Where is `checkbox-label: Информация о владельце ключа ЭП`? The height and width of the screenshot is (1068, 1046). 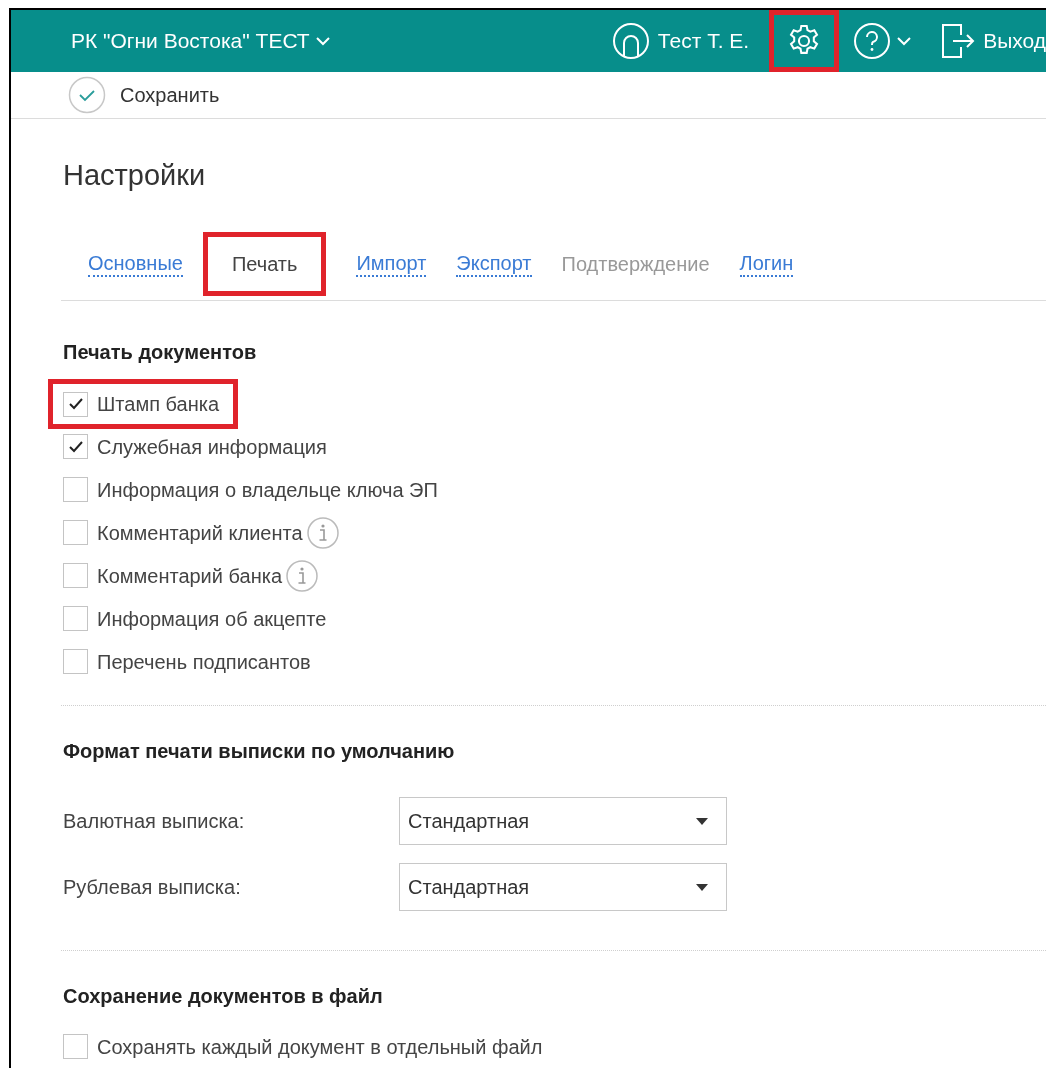
checkbox-label: Информация о владельце ключа ЭП is located at coordinates (267, 490).